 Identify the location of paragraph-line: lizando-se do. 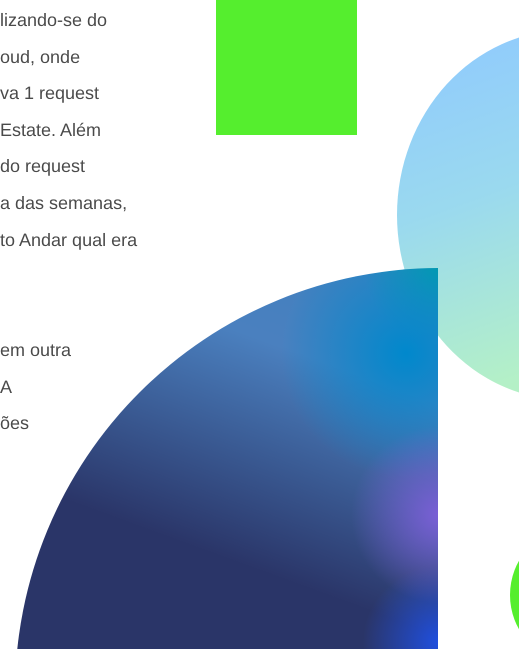
(54, 20).